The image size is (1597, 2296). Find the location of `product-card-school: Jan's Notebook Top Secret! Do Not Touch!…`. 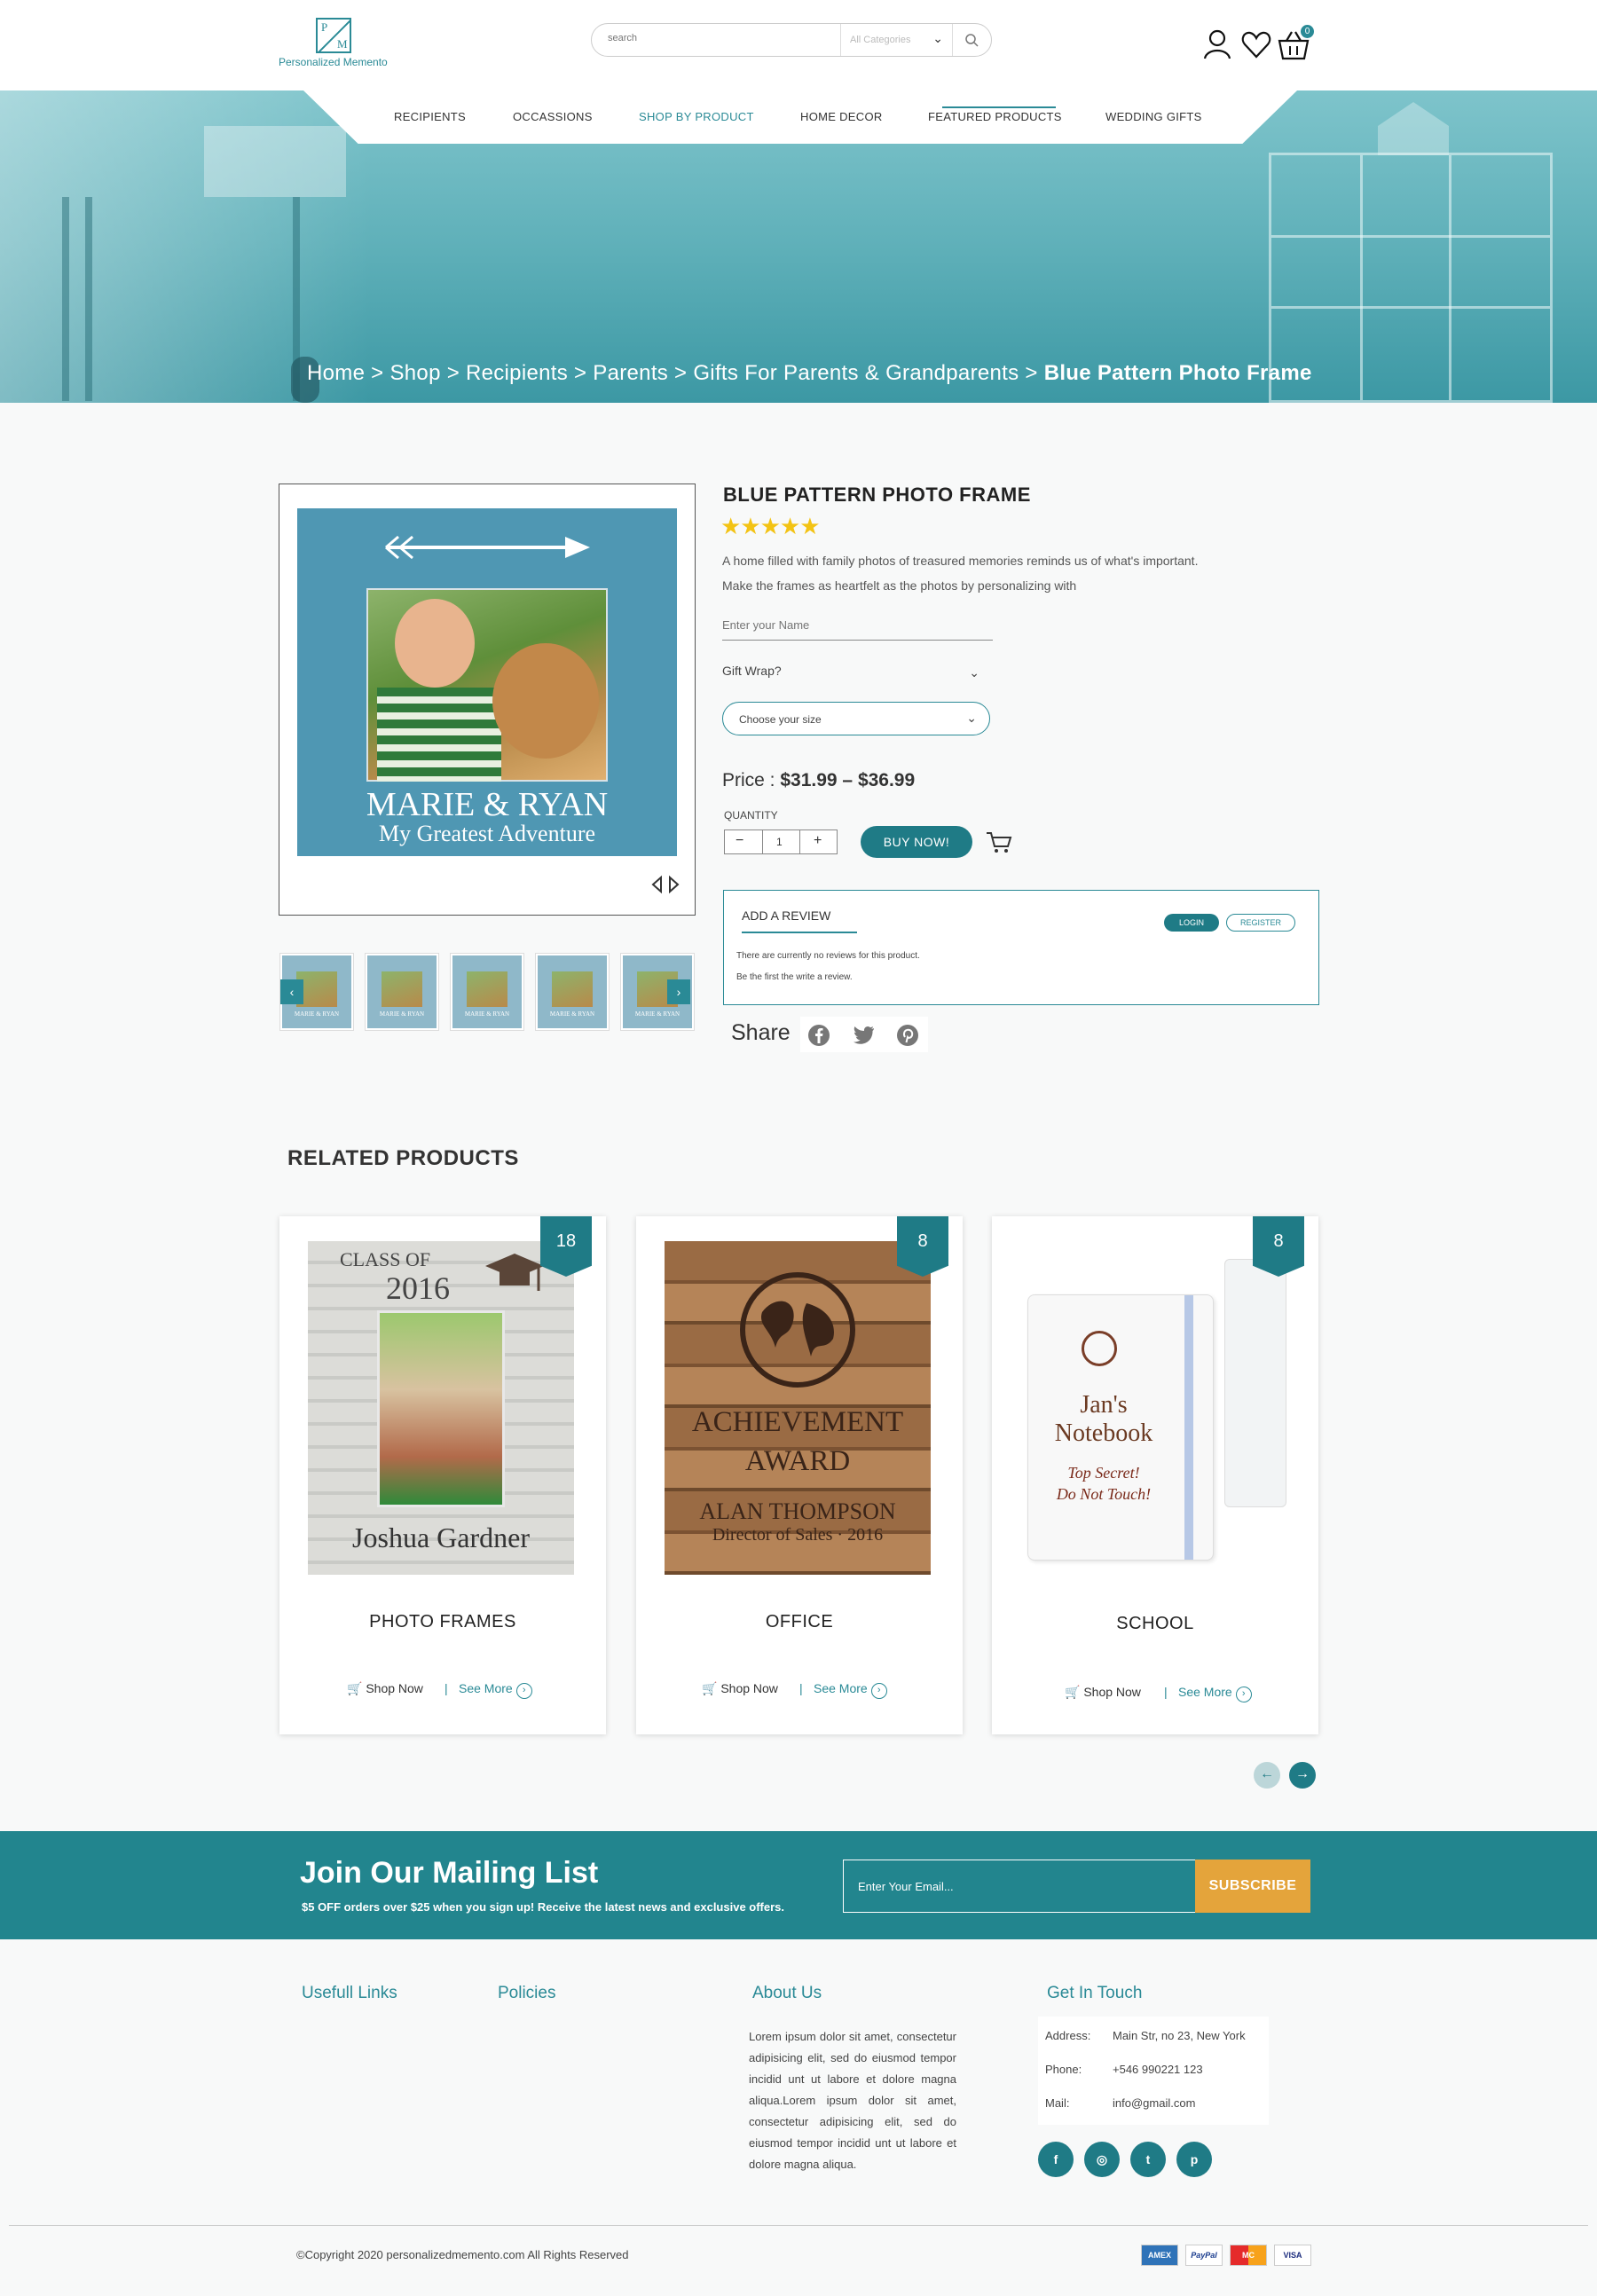

product-card-school: Jan's Notebook Top Secret! Do Not Touch!… is located at coordinates (1155, 1475).